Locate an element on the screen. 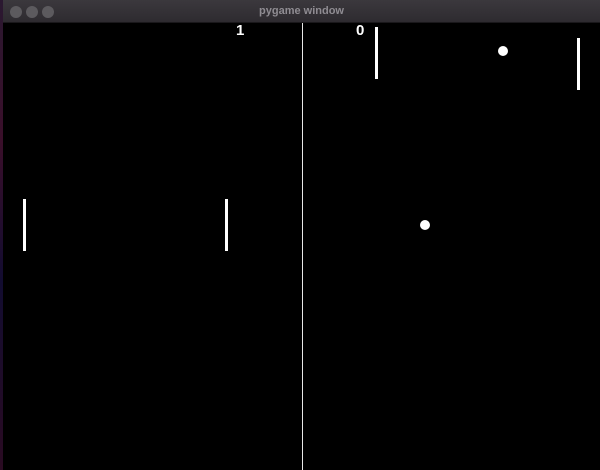 Image resolution: width=600 pixels, height=470 pixels. right-player-score: 0 is located at coordinates (360, 31).